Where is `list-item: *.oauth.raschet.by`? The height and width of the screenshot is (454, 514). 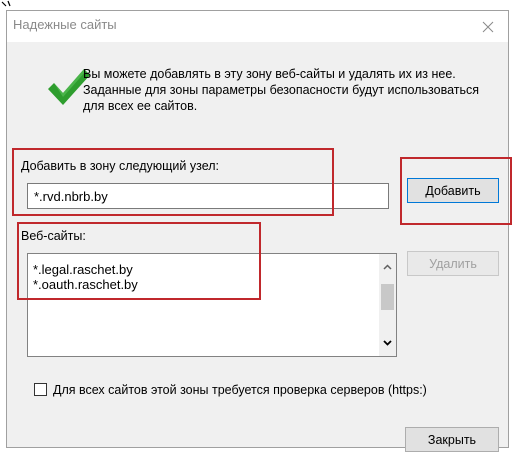
list-item: *.oauth.raschet.by is located at coordinates (85, 284).